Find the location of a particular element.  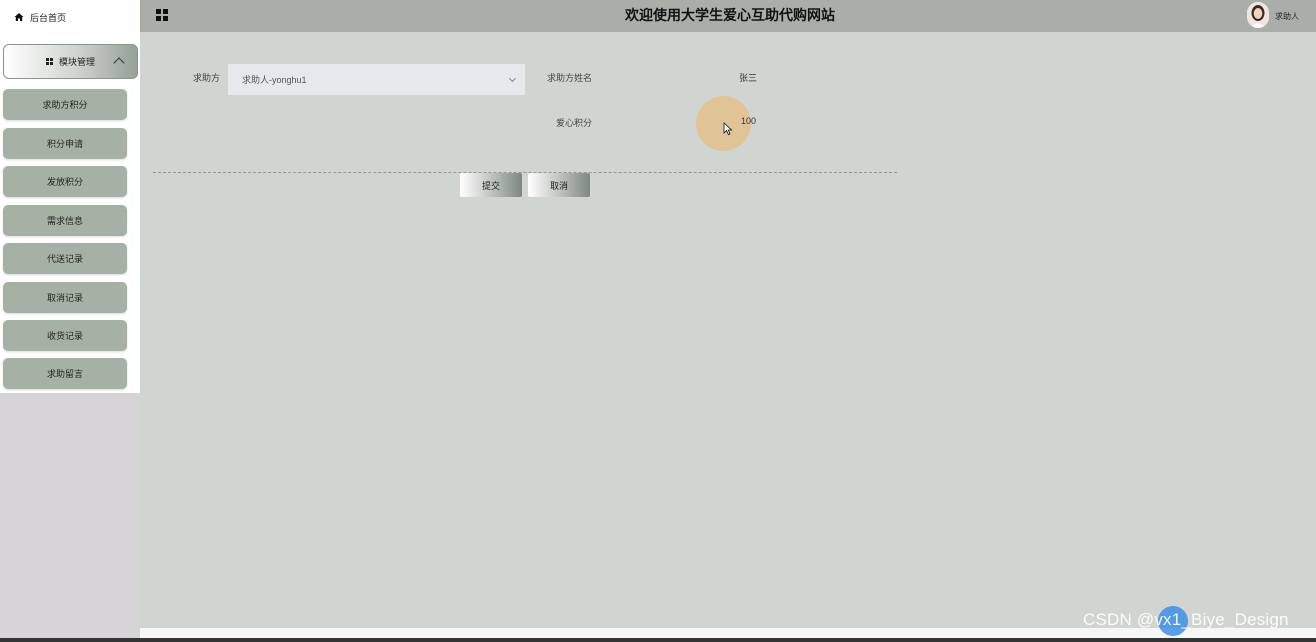

submit-button: 提交 is located at coordinates (491, 185).